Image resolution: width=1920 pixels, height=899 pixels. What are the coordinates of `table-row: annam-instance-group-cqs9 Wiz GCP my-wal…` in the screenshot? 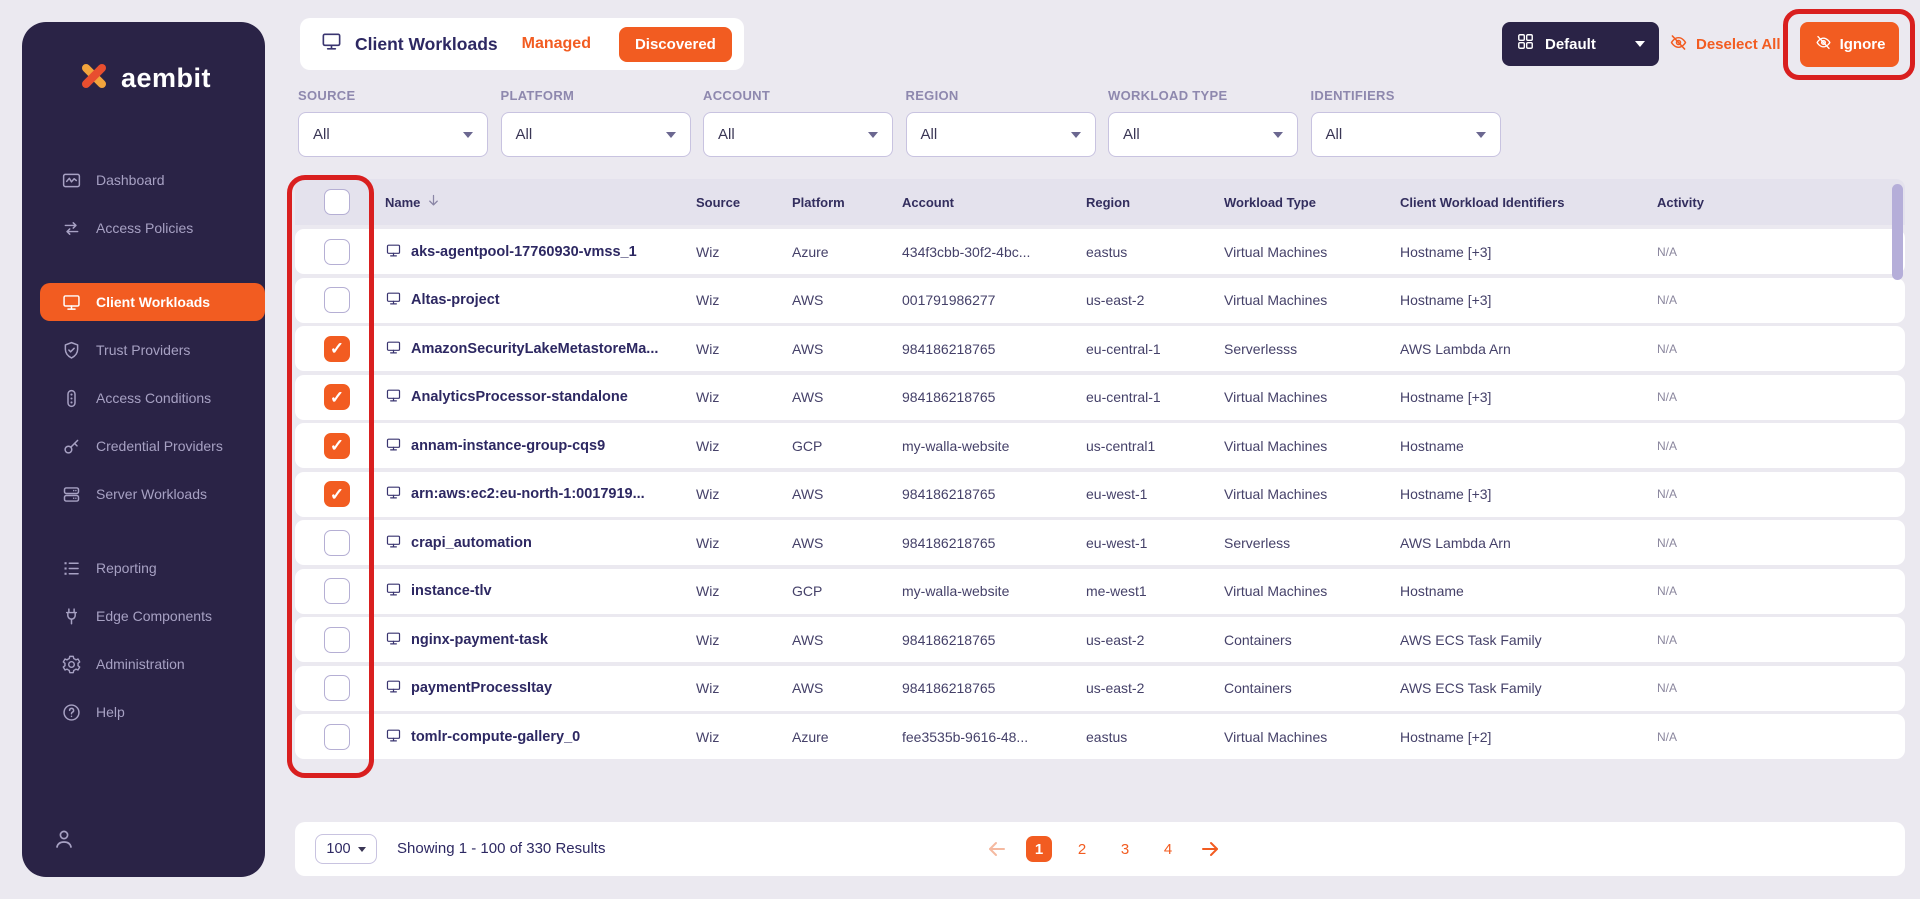 It's located at (1100, 445).